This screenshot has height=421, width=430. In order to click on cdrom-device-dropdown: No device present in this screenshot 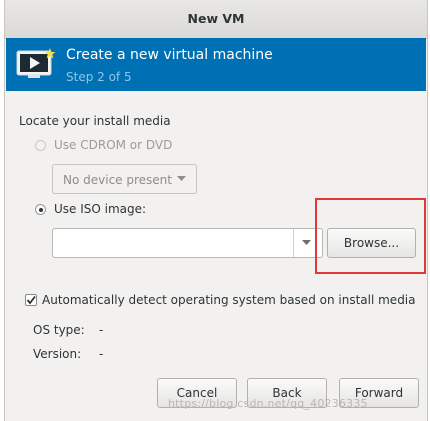, I will do `click(124, 179)`.